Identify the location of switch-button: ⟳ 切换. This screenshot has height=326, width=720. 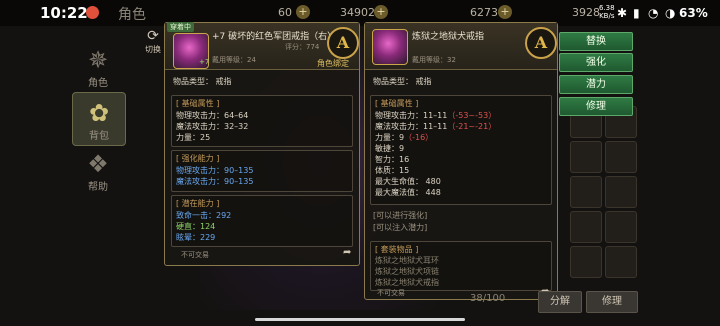
(153, 41).